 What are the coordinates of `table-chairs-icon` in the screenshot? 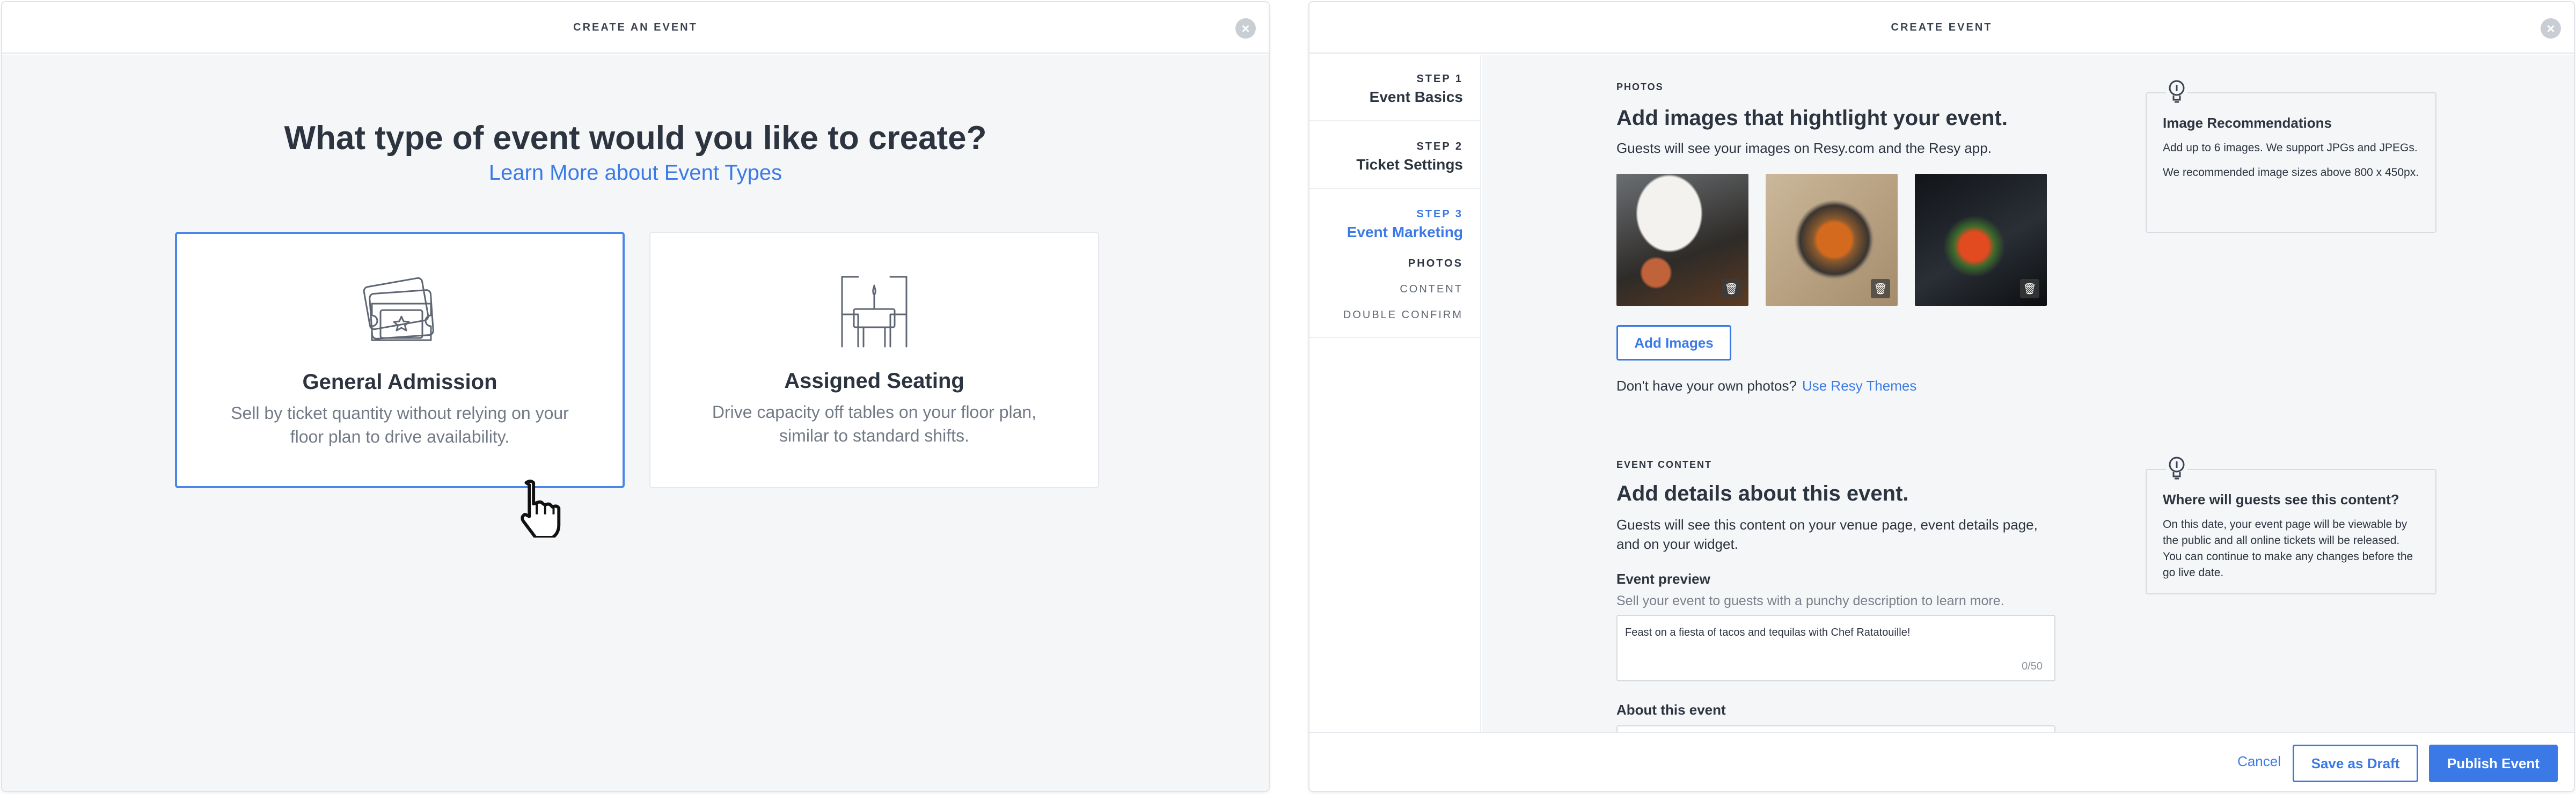 It's located at (874, 312).